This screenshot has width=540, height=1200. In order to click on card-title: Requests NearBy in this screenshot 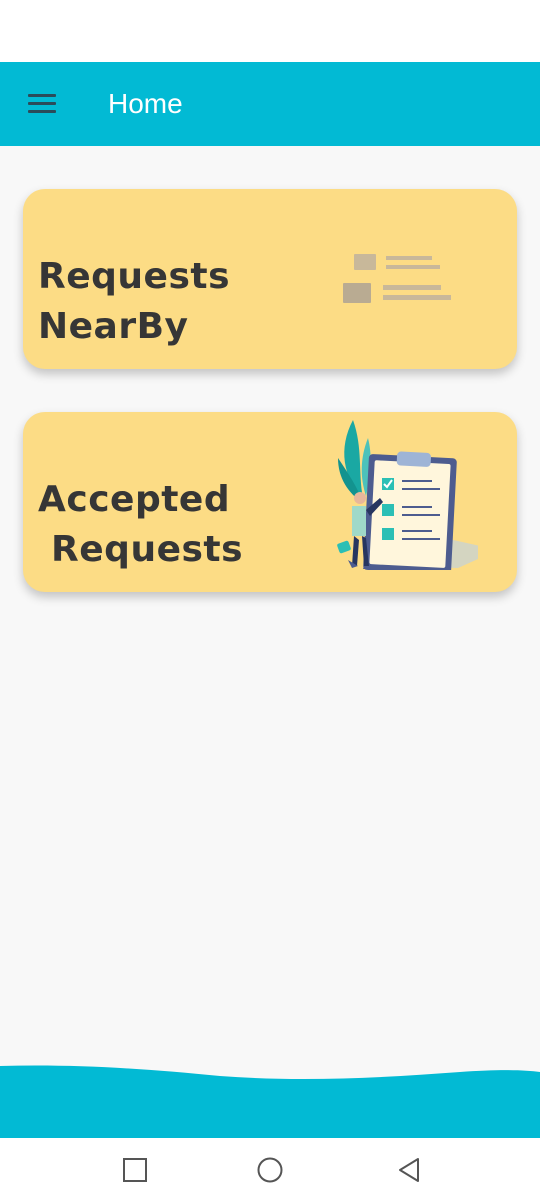, I will do `click(134, 302)`.